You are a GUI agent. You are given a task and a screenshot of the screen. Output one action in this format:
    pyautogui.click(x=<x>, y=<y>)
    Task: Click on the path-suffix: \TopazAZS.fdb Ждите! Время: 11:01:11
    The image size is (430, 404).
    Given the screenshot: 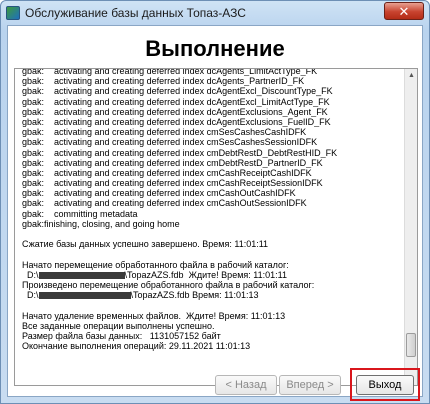 What is the action you would take?
    pyautogui.click(x=205, y=274)
    